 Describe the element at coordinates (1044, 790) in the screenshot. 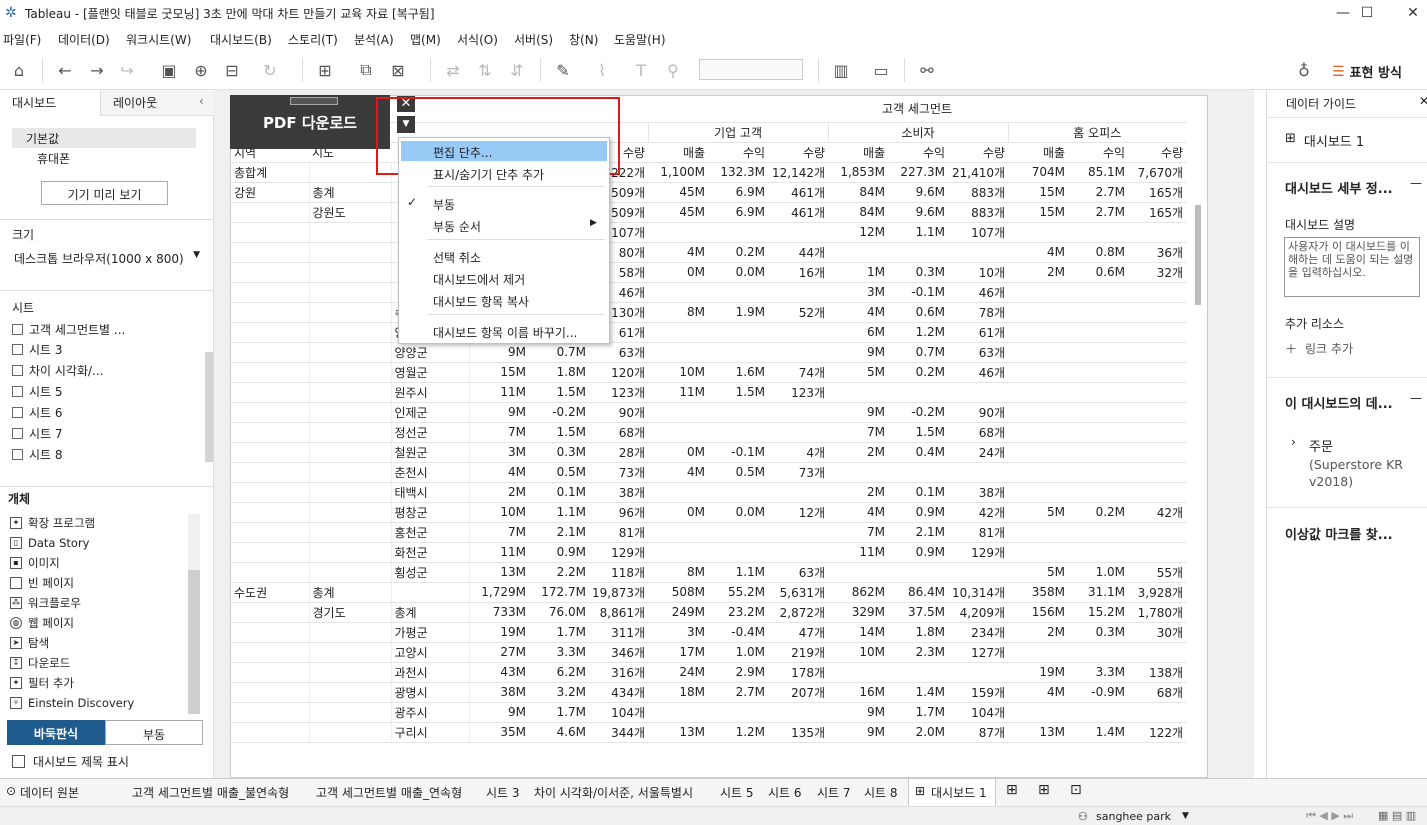

I see `new-dashboard-icon: ⊞` at that location.